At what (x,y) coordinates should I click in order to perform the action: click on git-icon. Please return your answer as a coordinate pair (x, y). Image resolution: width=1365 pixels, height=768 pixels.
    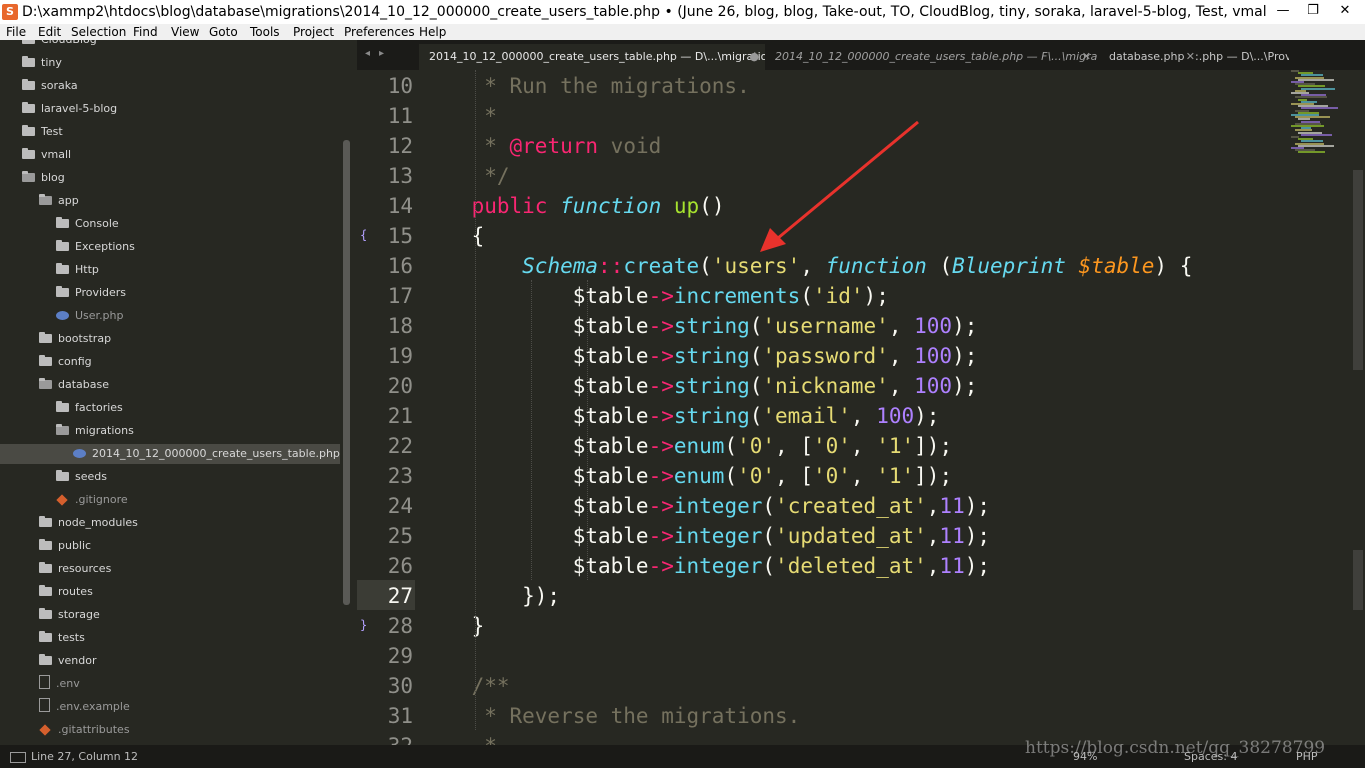
    Looking at the image, I should click on (62, 500).